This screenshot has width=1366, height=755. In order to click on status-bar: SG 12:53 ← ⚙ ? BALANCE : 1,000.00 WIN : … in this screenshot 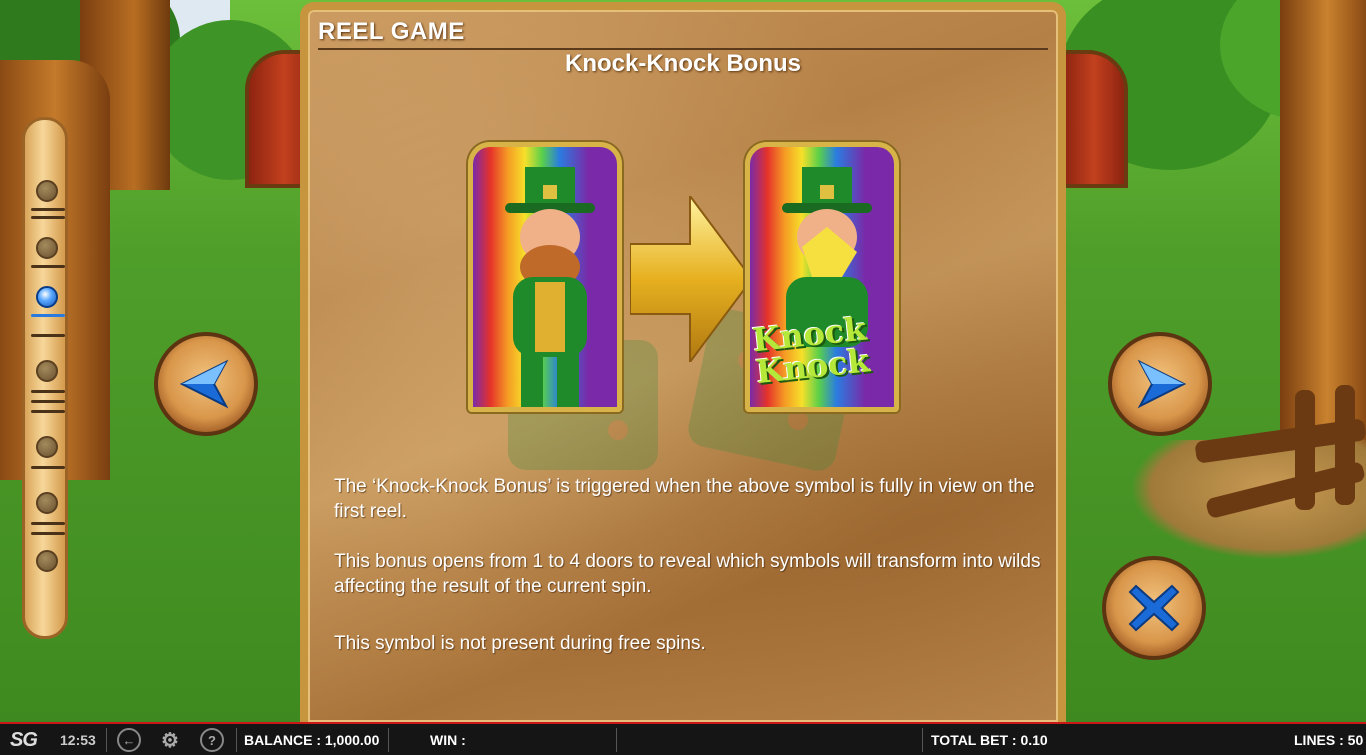, I will do `click(683, 738)`.